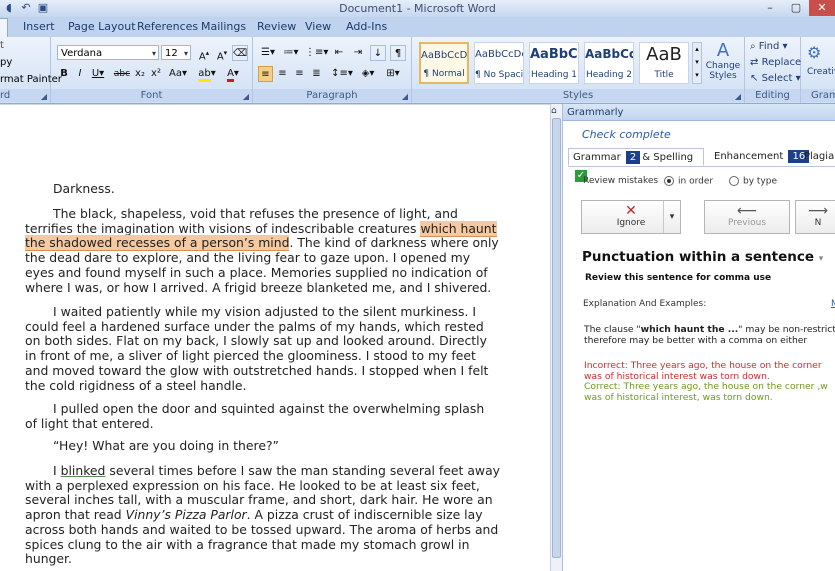 The width and height of the screenshot is (835, 571). I want to click on styles-scroll: ▴ ▾ ▾, so click(697, 63).